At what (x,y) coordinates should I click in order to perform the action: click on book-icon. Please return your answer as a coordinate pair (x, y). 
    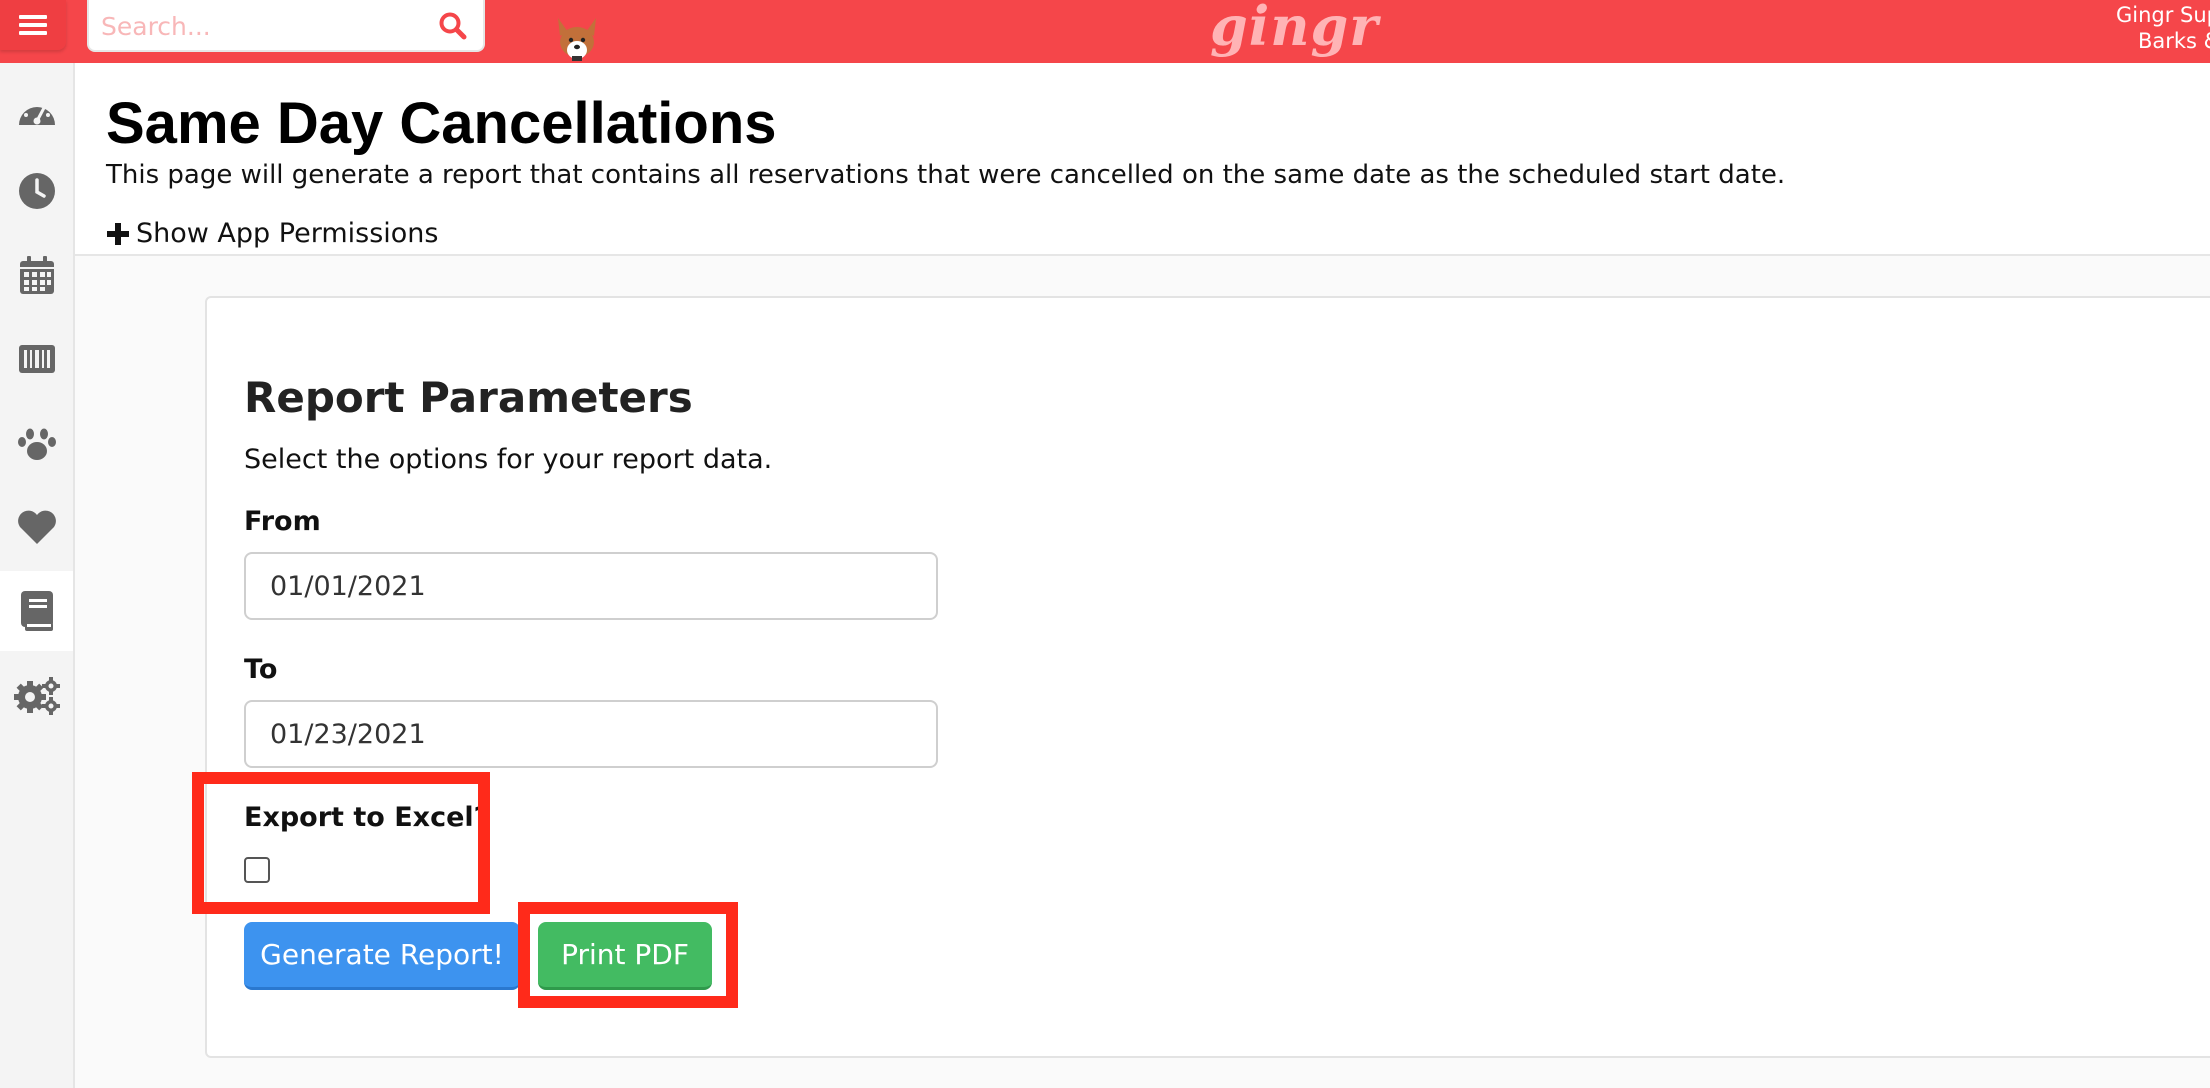
    Looking at the image, I should click on (36, 611).